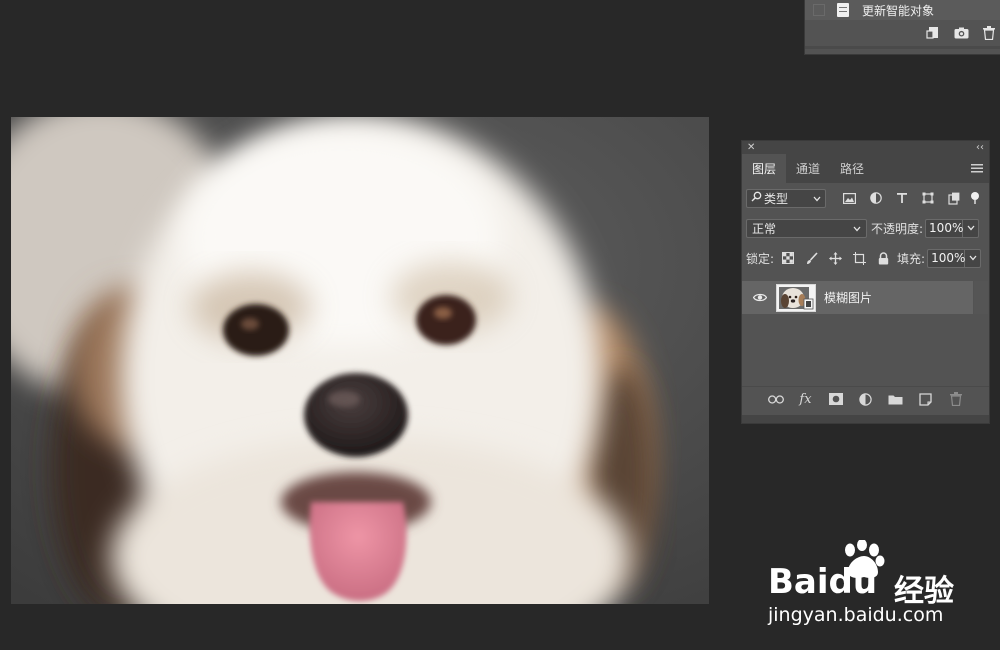  Describe the element at coordinates (823, 582) in the screenshot. I see `watermark-brand-text: Baidu` at that location.